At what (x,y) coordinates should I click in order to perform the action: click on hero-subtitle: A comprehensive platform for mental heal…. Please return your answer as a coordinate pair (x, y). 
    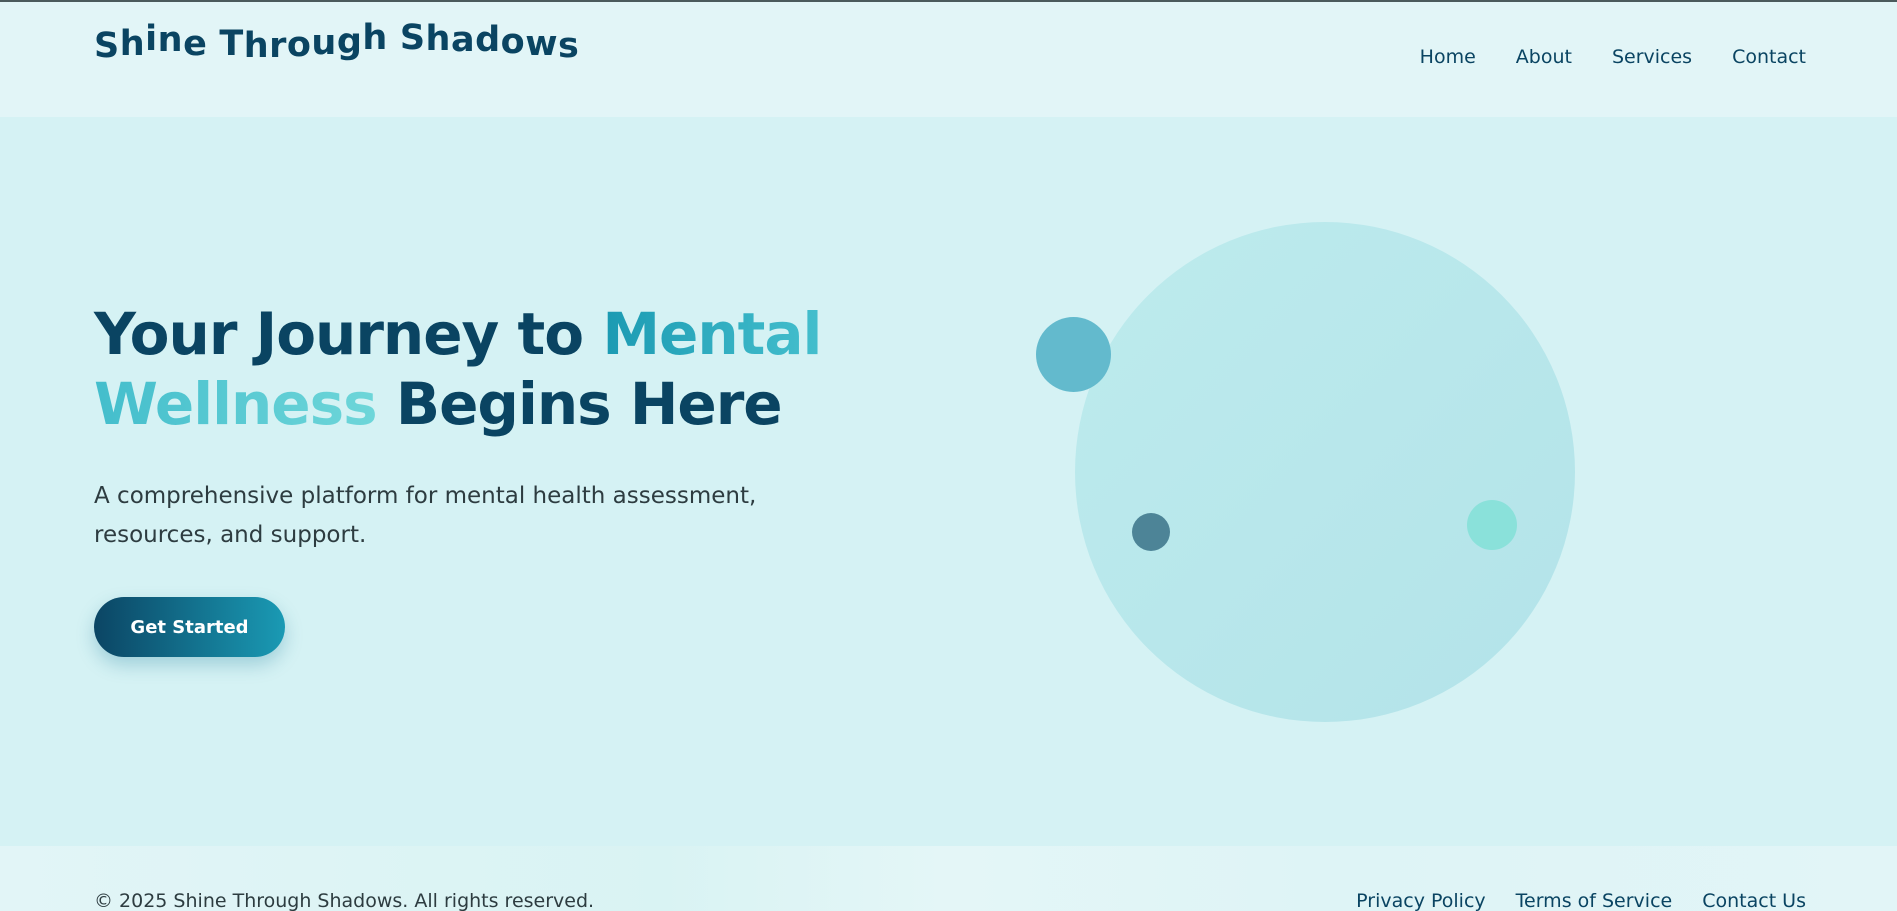
    Looking at the image, I should click on (425, 515).